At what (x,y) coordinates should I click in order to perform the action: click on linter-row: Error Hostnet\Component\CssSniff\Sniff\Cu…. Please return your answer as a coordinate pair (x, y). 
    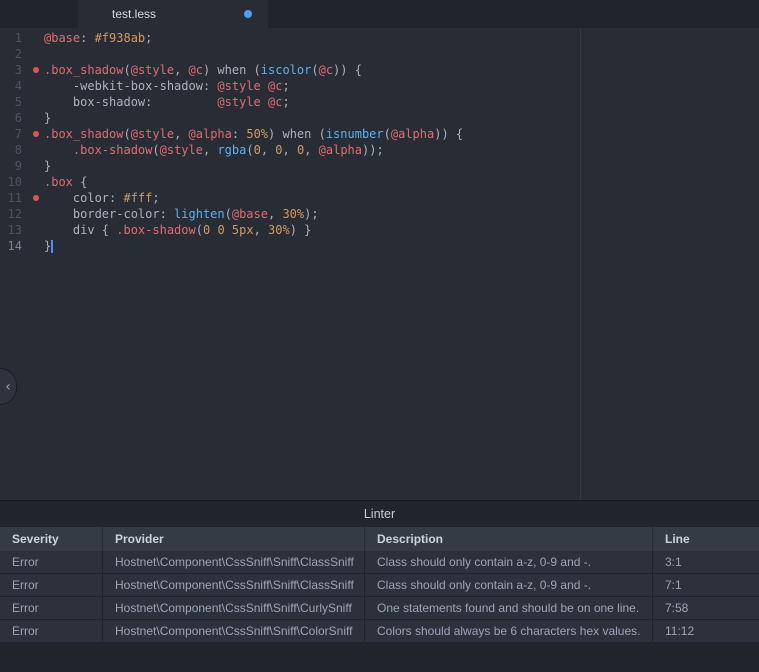
    Looking at the image, I should click on (379, 608).